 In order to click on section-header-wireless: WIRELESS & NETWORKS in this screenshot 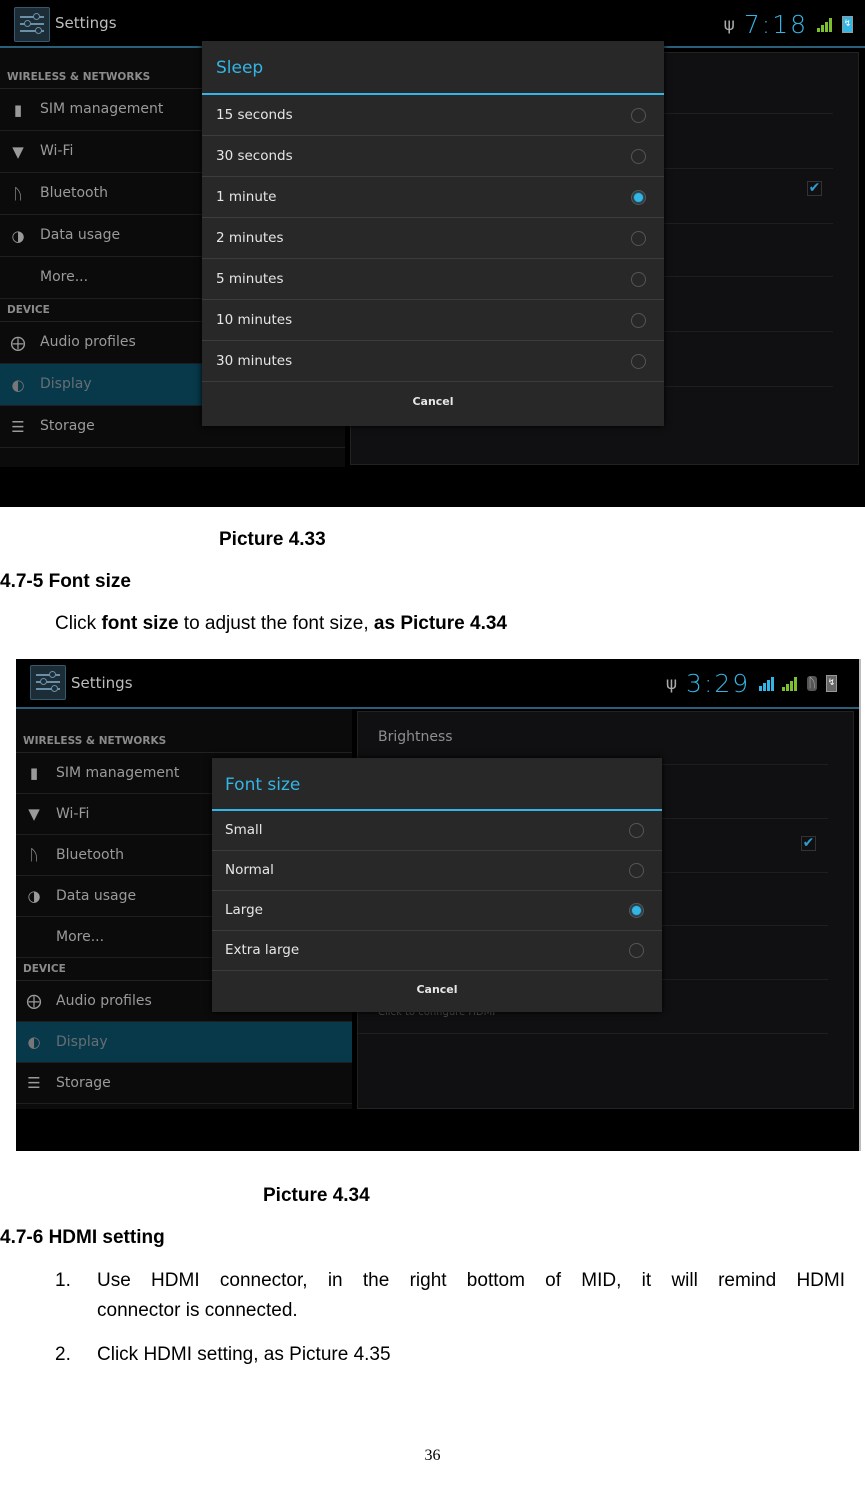, I will do `click(184, 741)`.